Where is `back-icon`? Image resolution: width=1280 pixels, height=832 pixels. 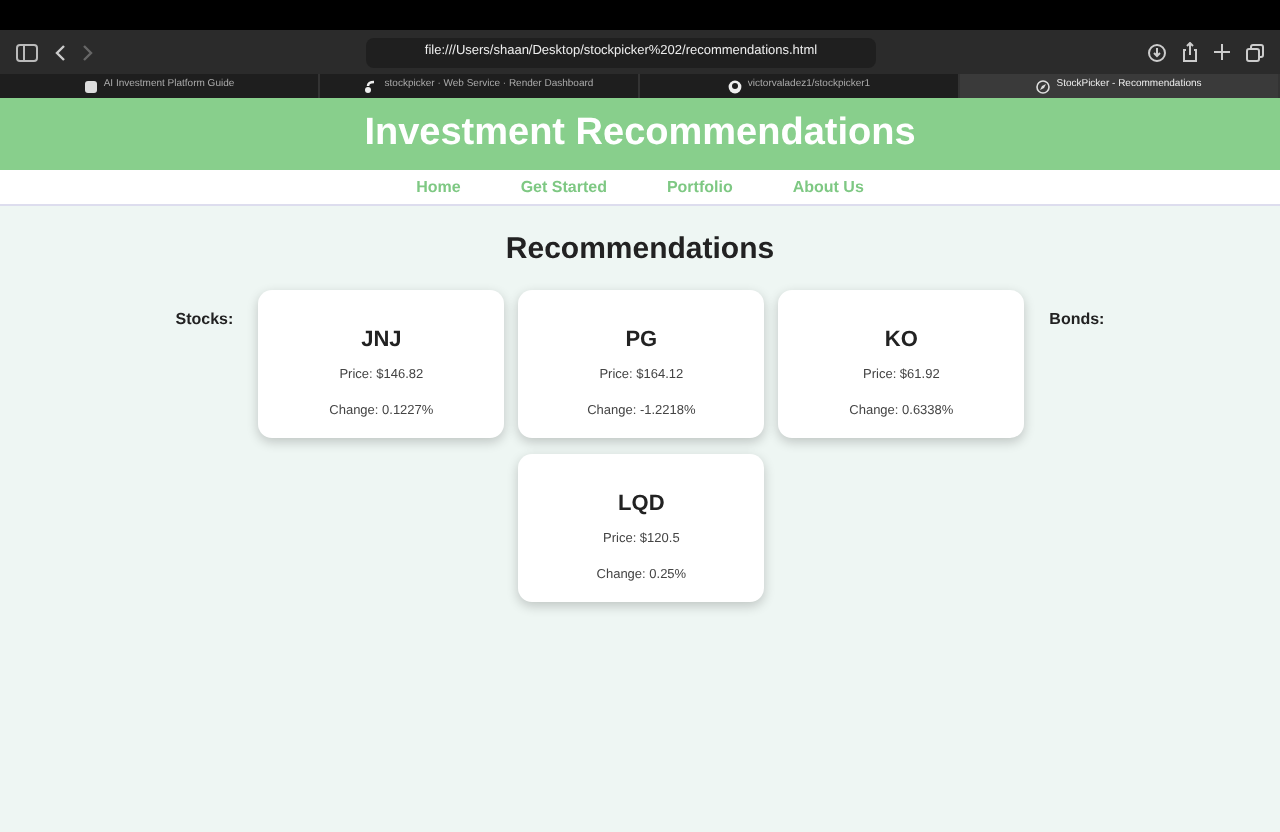 back-icon is located at coordinates (60, 52).